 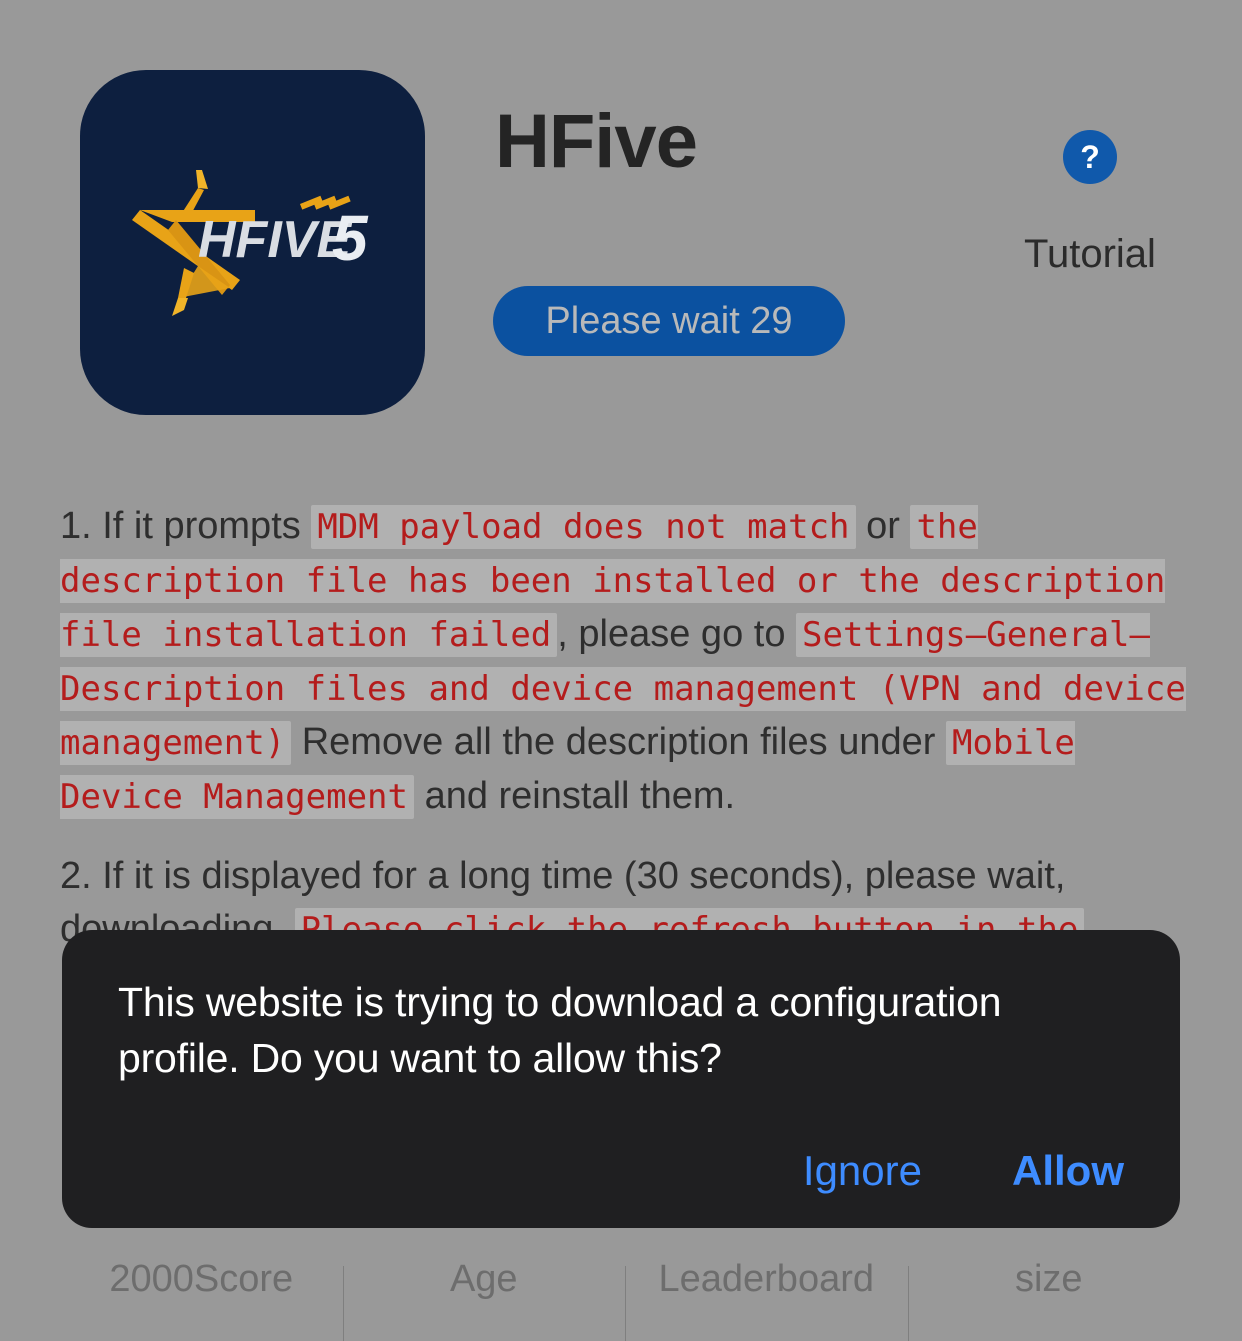 I want to click on instruction-1-mid-2: Remove all the description files under, so click(x=618, y=742).